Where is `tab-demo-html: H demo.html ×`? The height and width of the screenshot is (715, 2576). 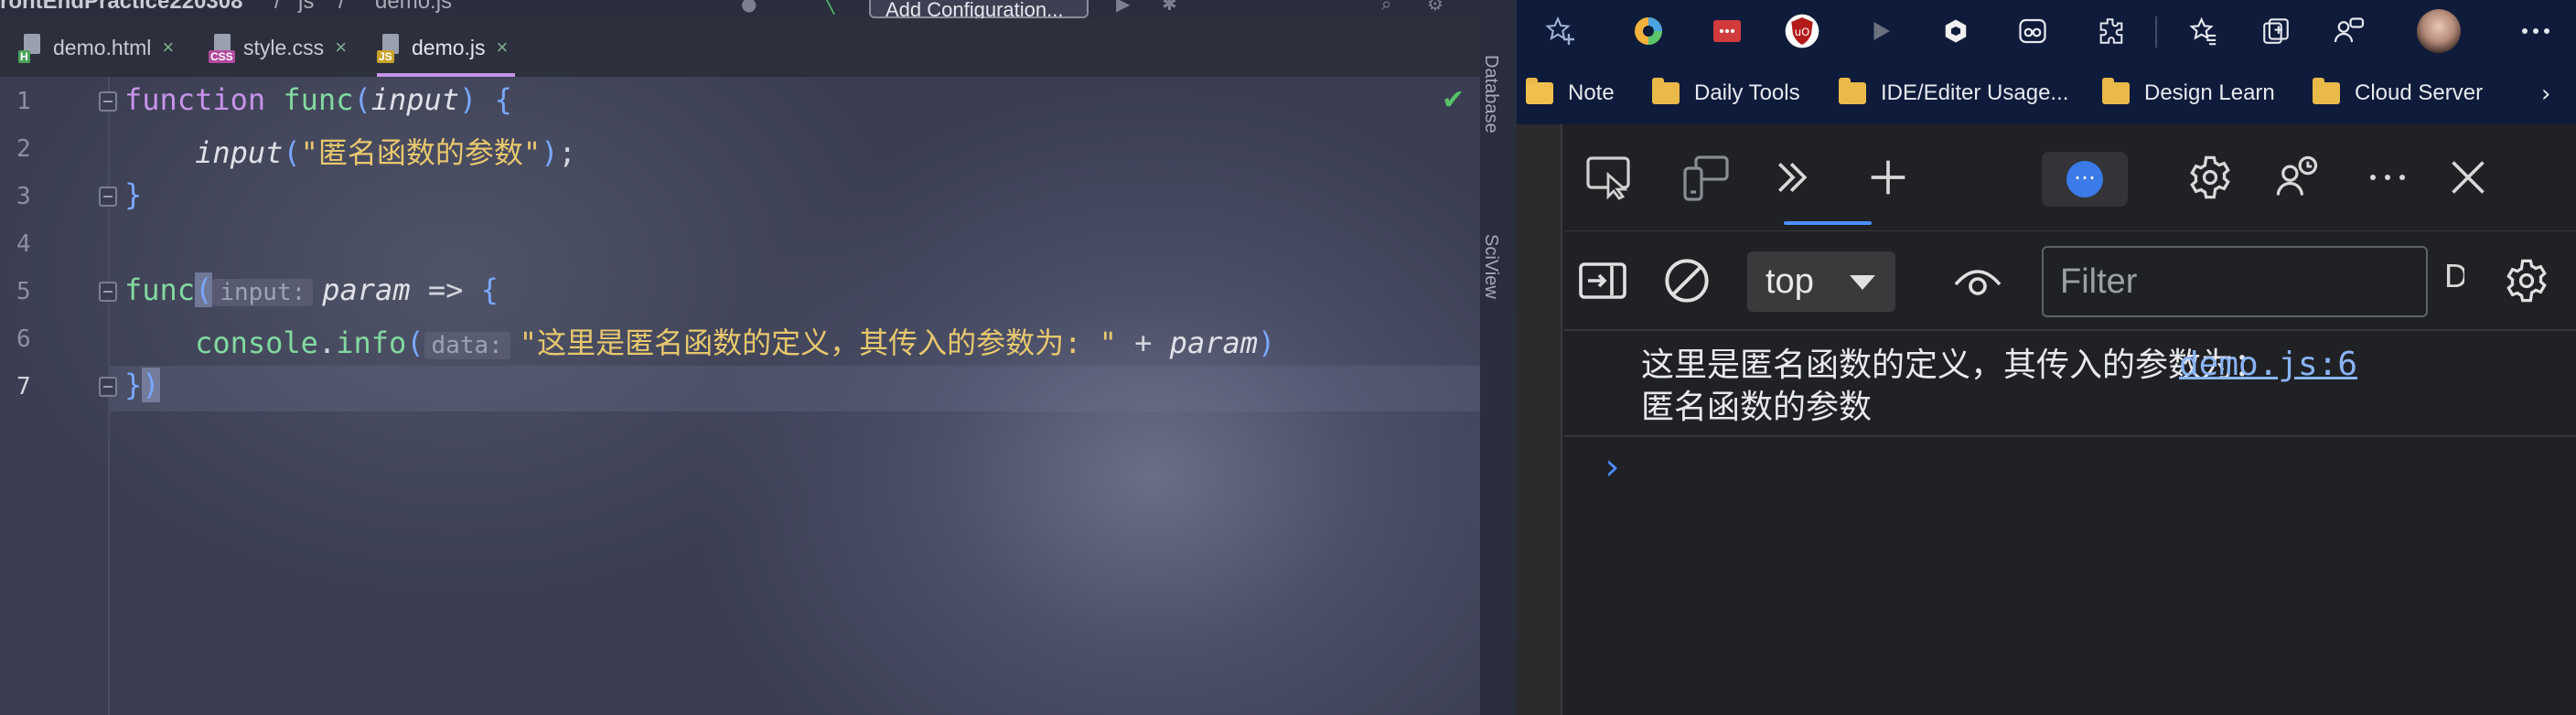
tab-demo-html: H demo.html × is located at coordinates (96, 47).